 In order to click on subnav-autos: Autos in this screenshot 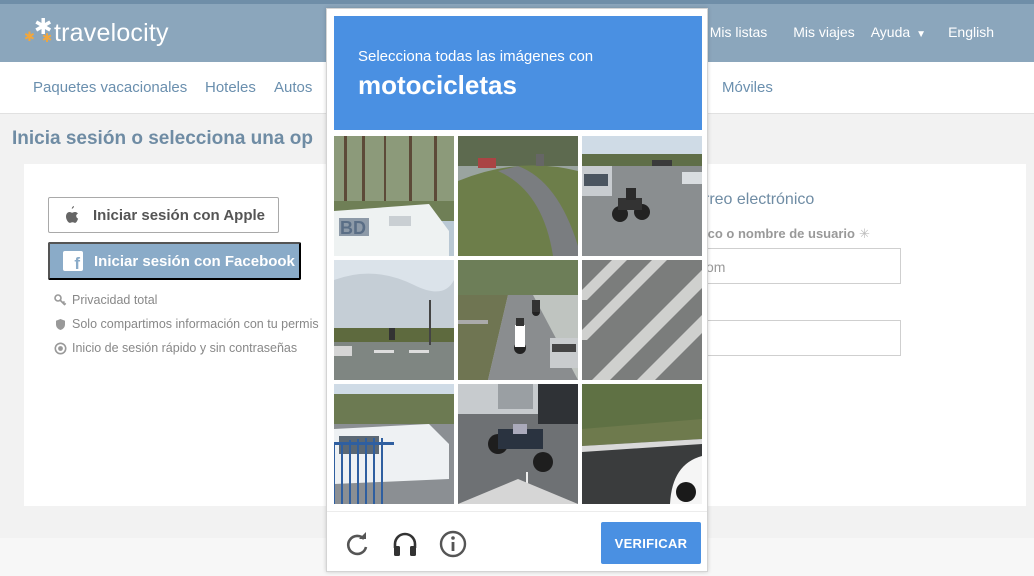, I will do `click(293, 87)`.